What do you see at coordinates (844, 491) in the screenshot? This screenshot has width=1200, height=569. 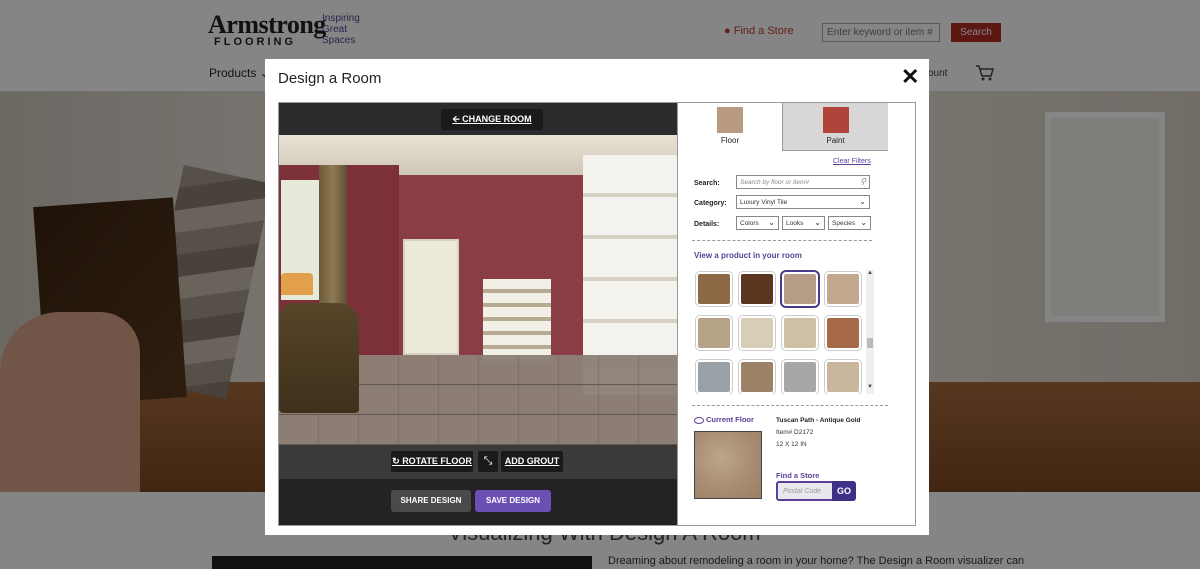 I see `go-button: GO` at bounding box center [844, 491].